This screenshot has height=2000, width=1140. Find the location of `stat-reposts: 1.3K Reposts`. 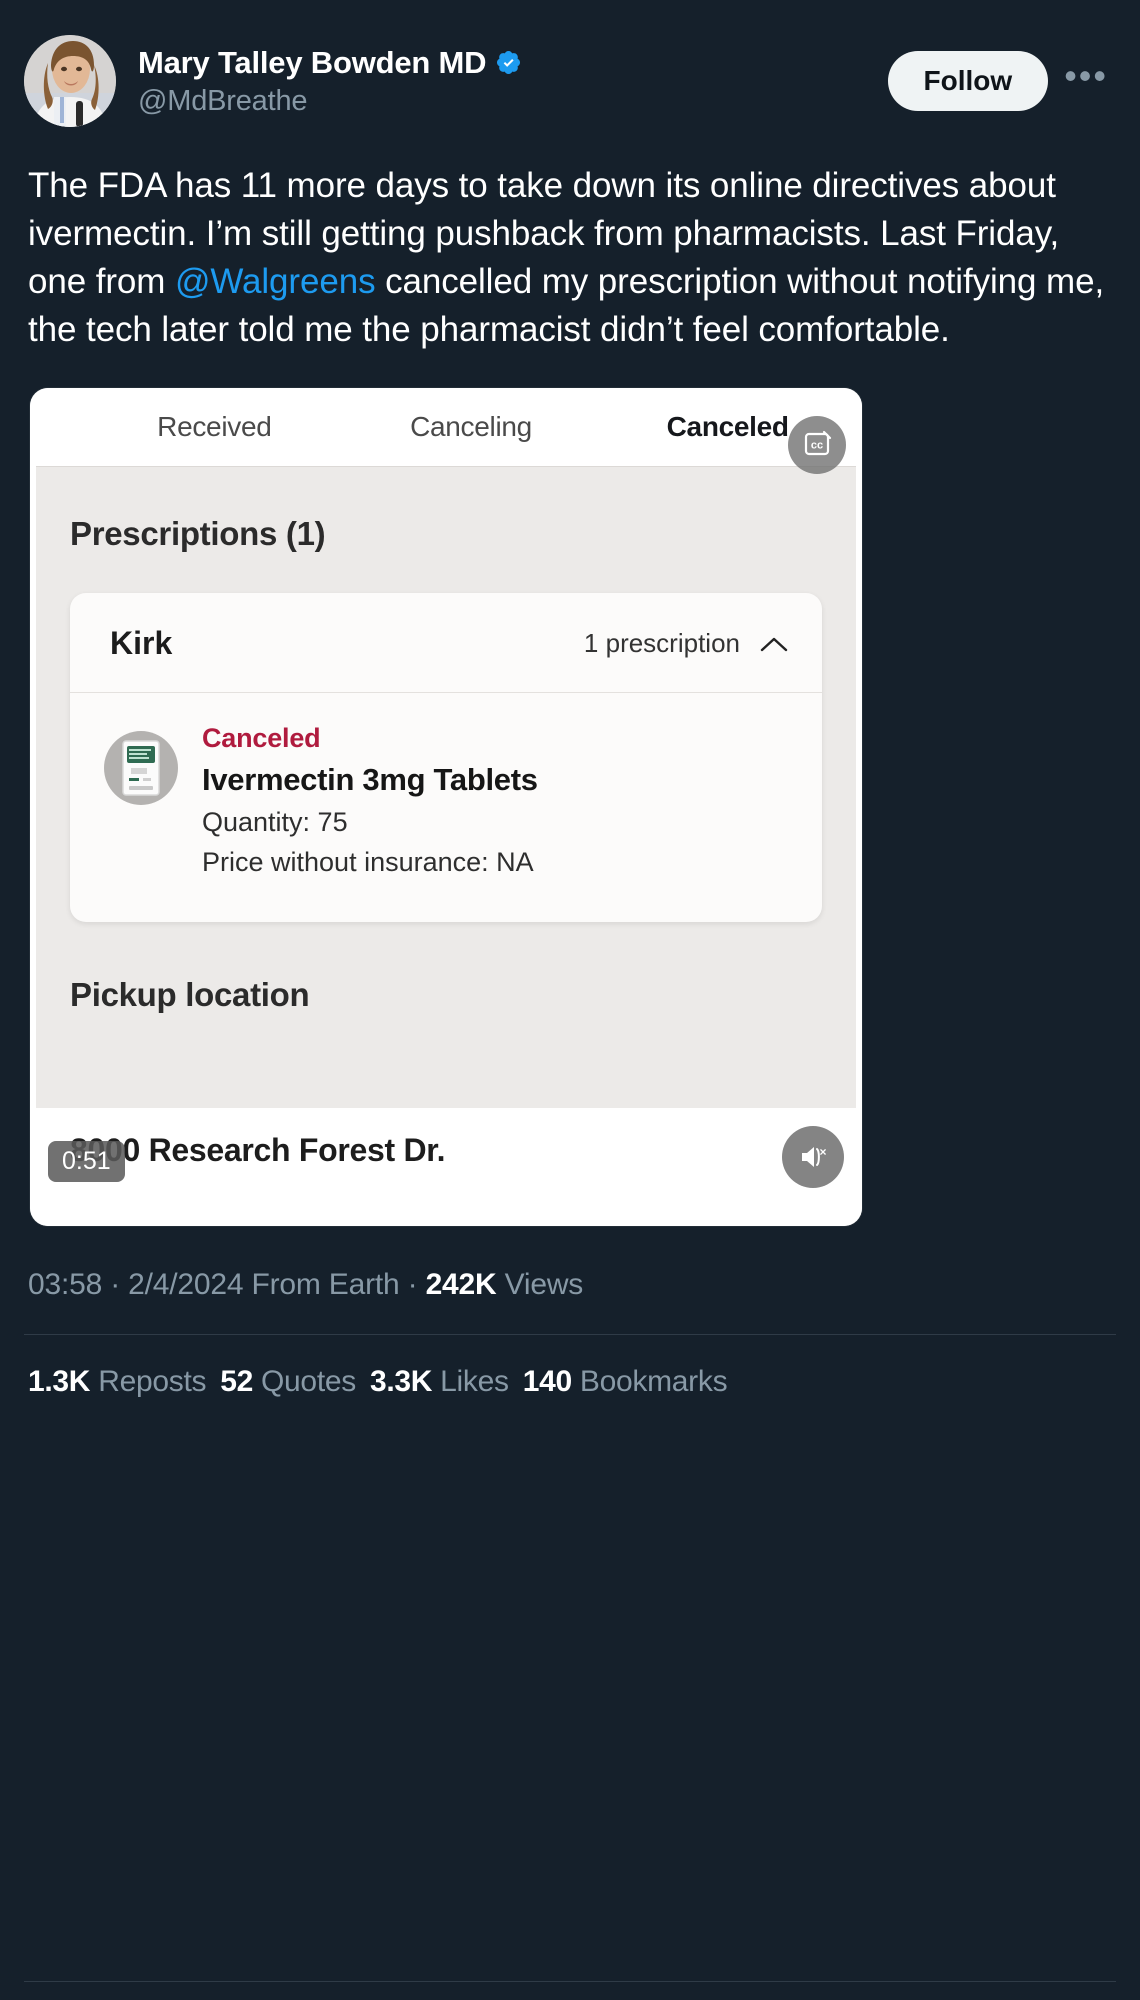

stat-reposts: 1.3K Reposts is located at coordinates (117, 1381).